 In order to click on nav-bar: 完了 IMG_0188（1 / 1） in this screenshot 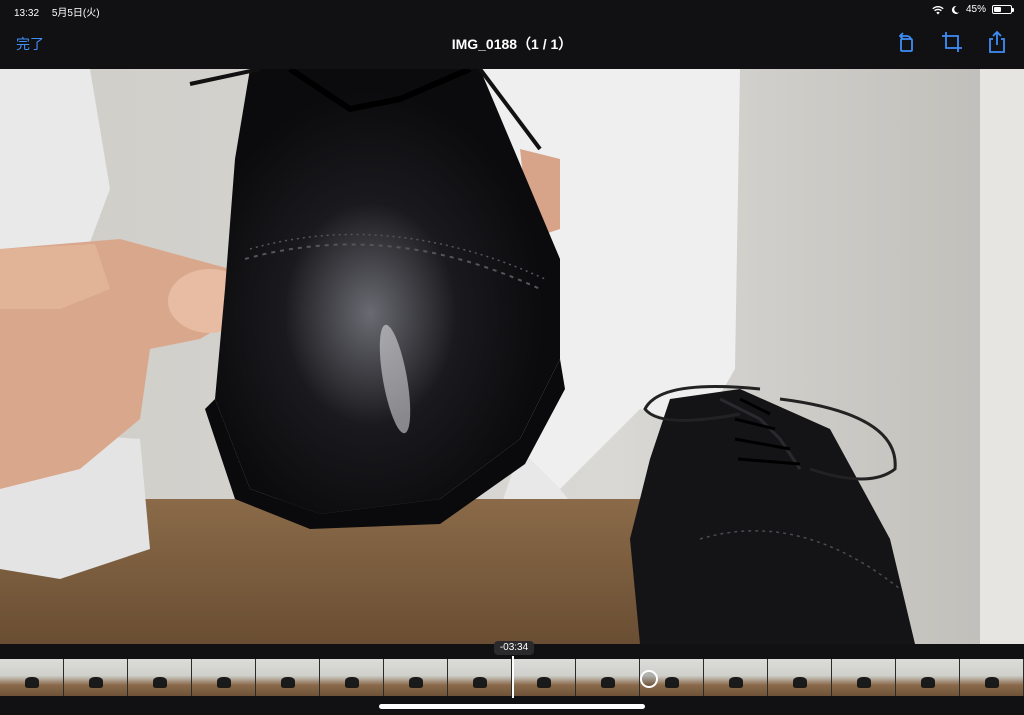, I will do `click(512, 43)`.